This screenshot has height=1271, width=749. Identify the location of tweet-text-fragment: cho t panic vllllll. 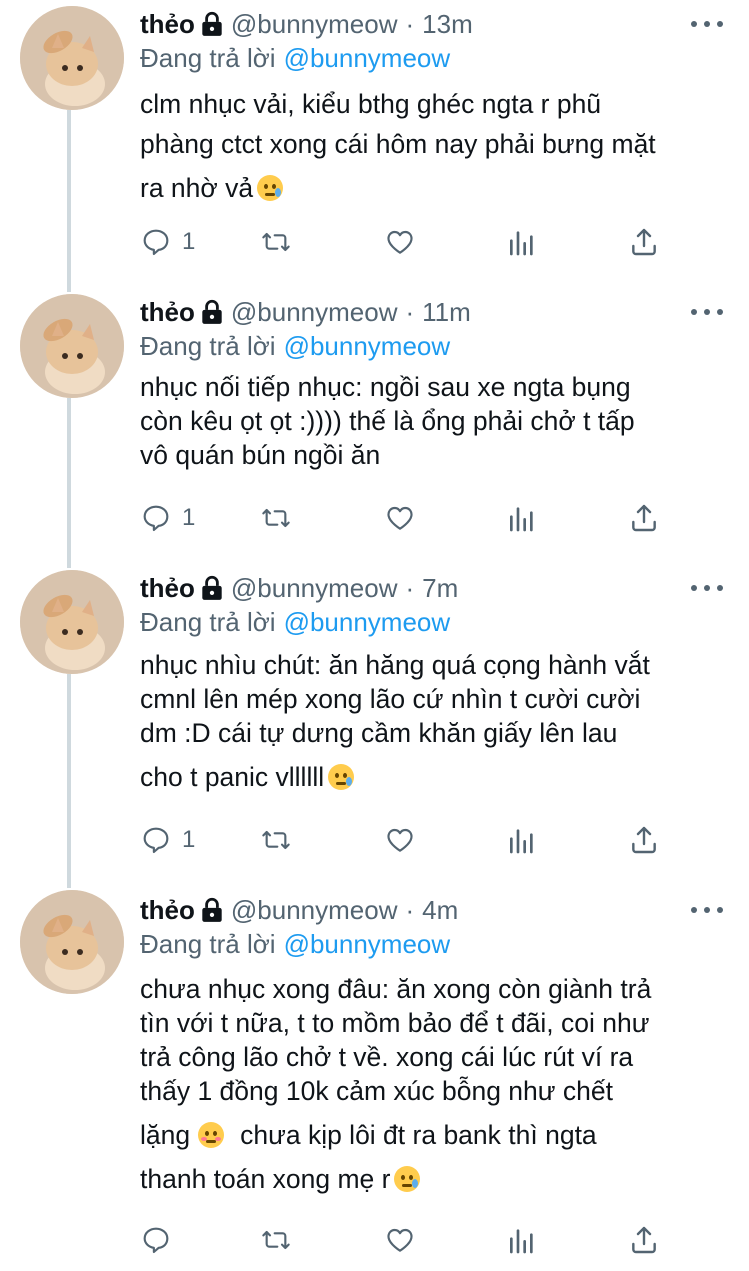
(232, 777).